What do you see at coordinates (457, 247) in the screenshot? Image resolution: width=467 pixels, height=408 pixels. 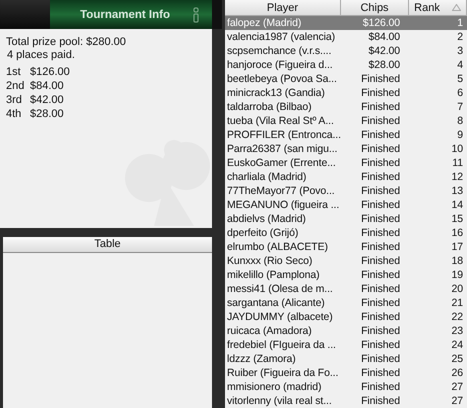 I see `rank-cell-text: 17` at bounding box center [457, 247].